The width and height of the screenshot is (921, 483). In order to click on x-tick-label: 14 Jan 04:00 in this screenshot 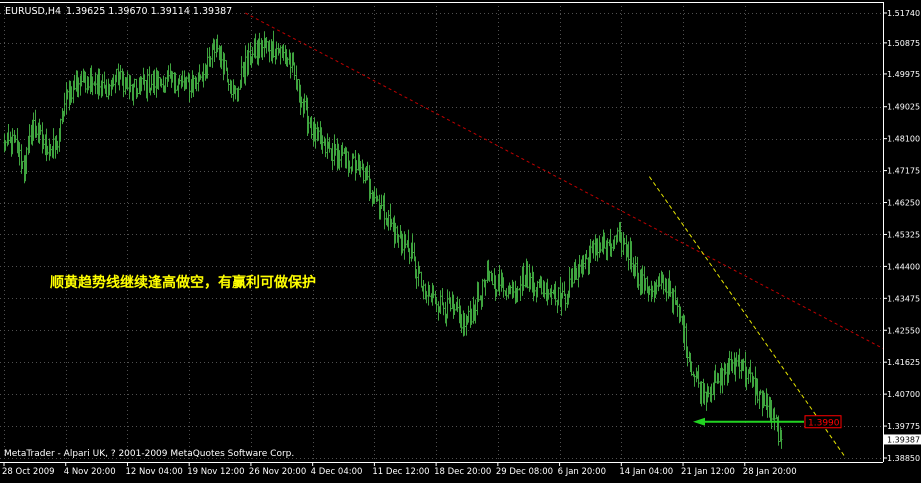, I will do `click(646, 472)`.